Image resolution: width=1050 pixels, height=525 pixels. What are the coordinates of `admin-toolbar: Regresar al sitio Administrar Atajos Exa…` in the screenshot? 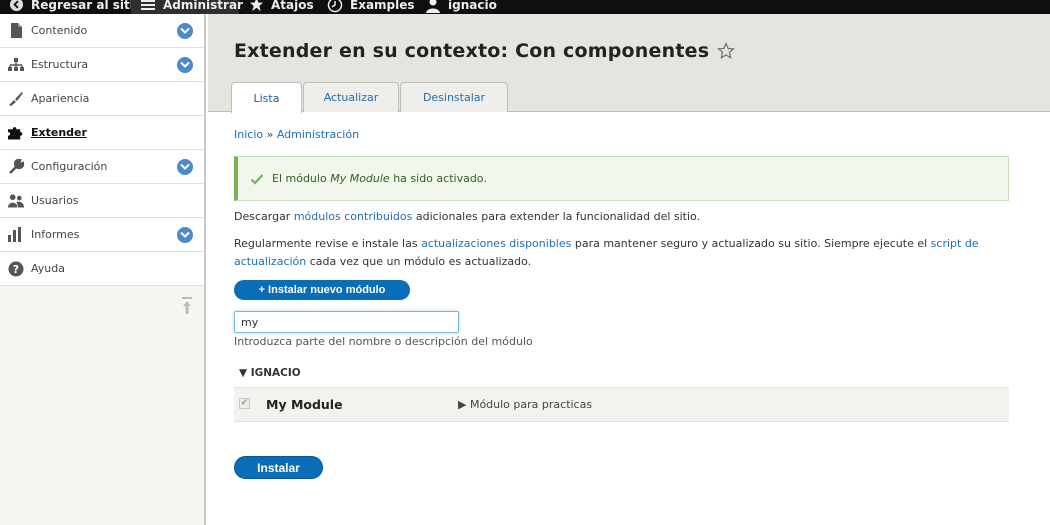 It's located at (525, 7).